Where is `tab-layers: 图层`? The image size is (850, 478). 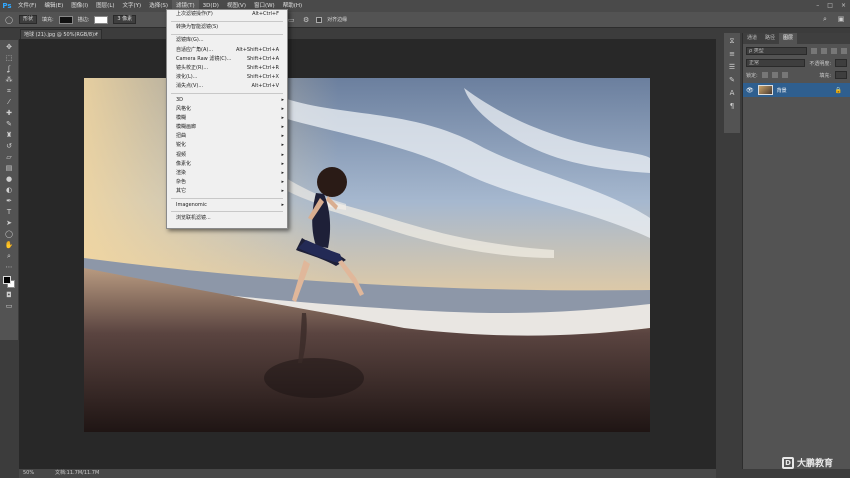
tab-layers: 图层 is located at coordinates (788, 38).